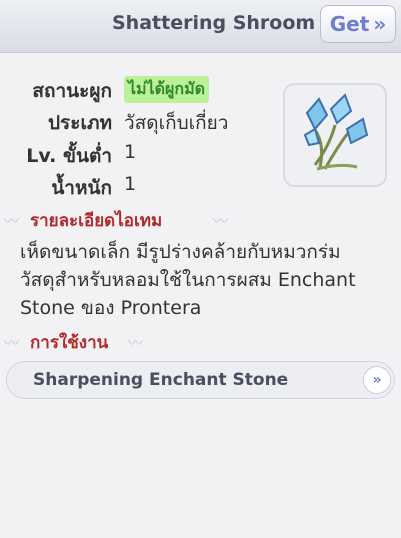 The width and height of the screenshot is (401, 538). What do you see at coordinates (111, 308) in the screenshot?
I see `description-line: Stone ของ Prontera` at bounding box center [111, 308].